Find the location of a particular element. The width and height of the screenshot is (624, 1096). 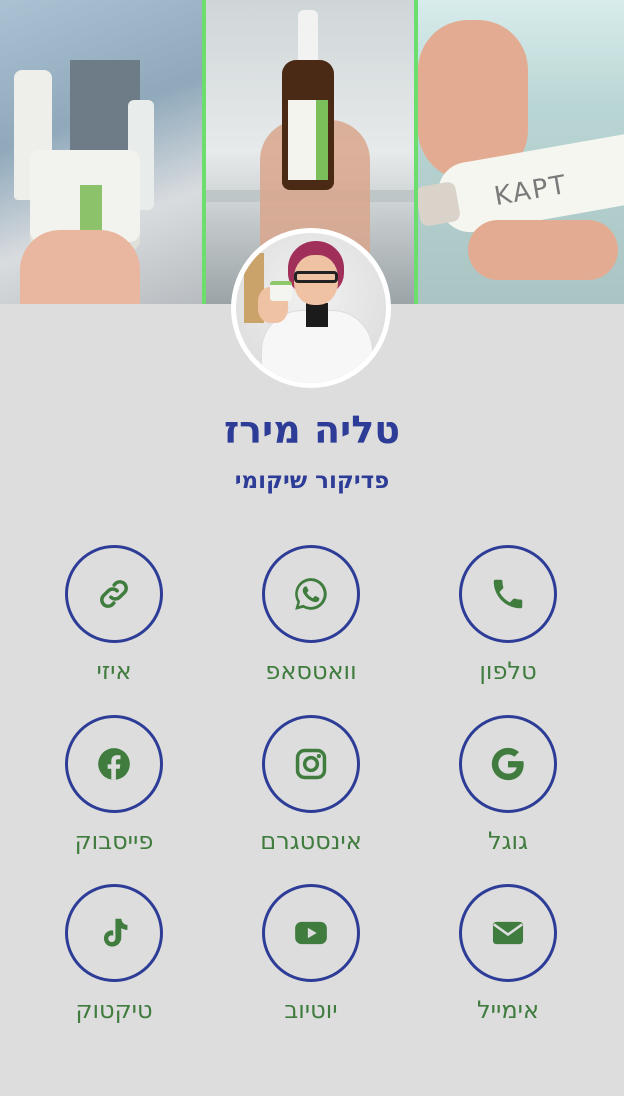

tube-cap-shape is located at coordinates (440, 204).